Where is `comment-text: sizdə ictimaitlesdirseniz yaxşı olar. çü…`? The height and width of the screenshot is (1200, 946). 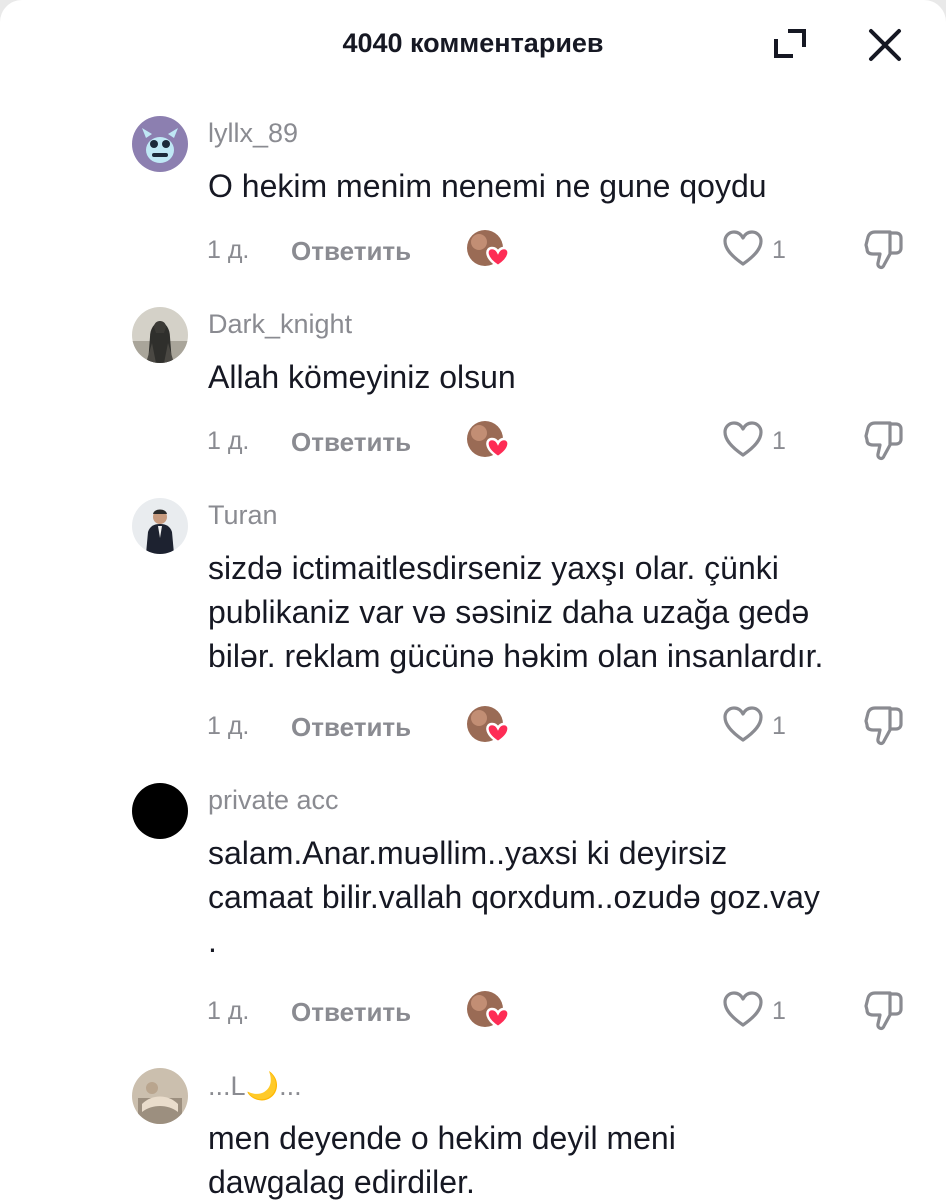 comment-text: sizdə ictimaitlesdirseniz yaxşı olar. çü… is located at coordinates (516, 612).